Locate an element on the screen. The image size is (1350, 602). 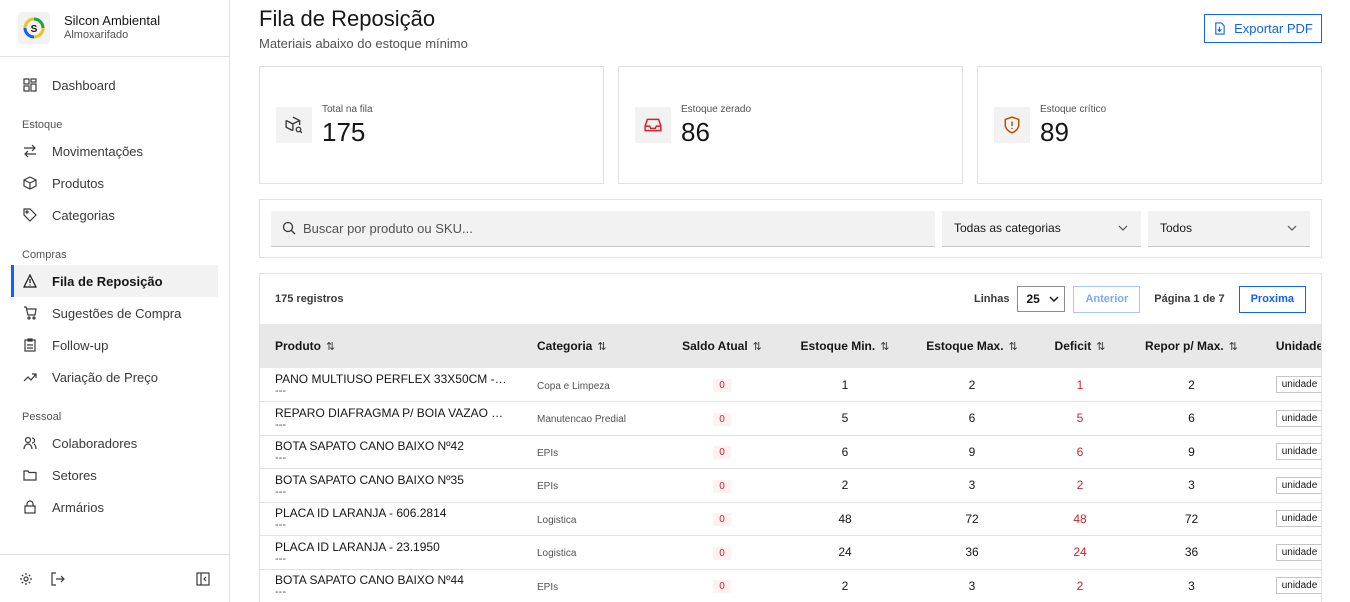
sidebar-item-label: Movimentações is located at coordinates (98, 151).